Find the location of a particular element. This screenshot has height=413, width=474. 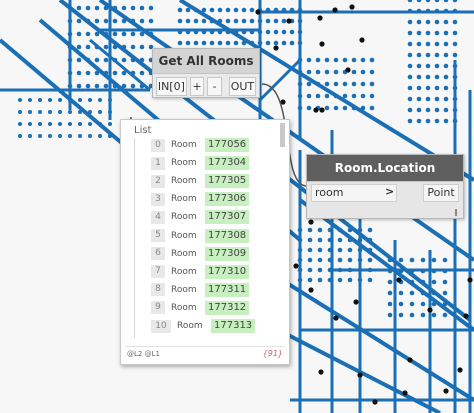

remove-input-button: - is located at coordinates (214, 86).